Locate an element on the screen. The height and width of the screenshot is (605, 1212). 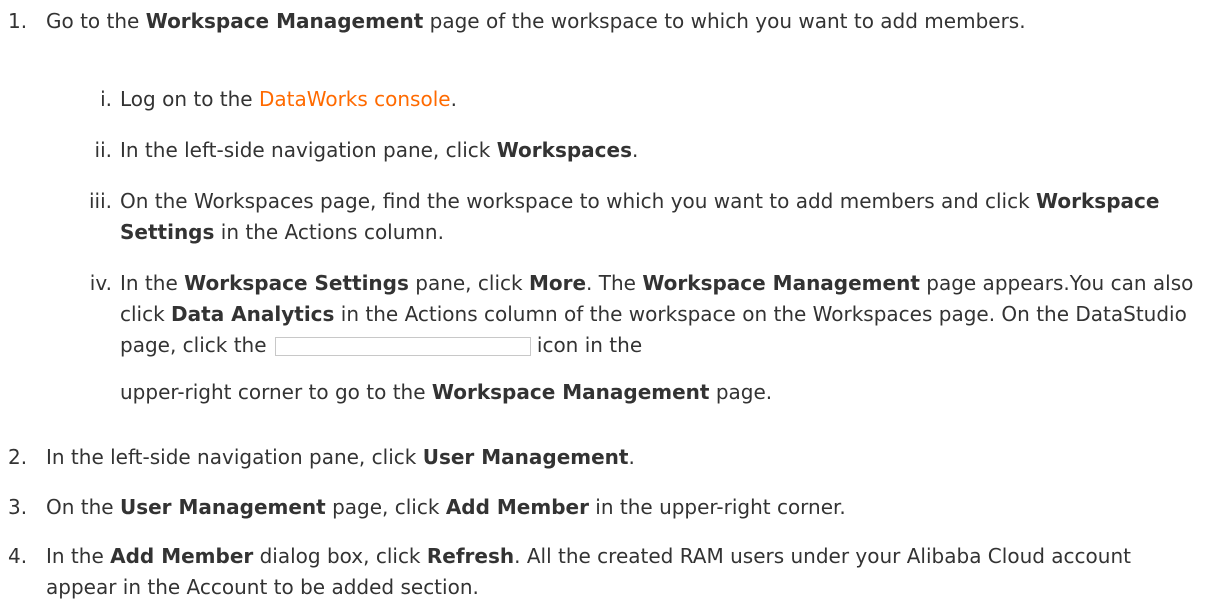
substep-text: . The is located at coordinates (614, 283).